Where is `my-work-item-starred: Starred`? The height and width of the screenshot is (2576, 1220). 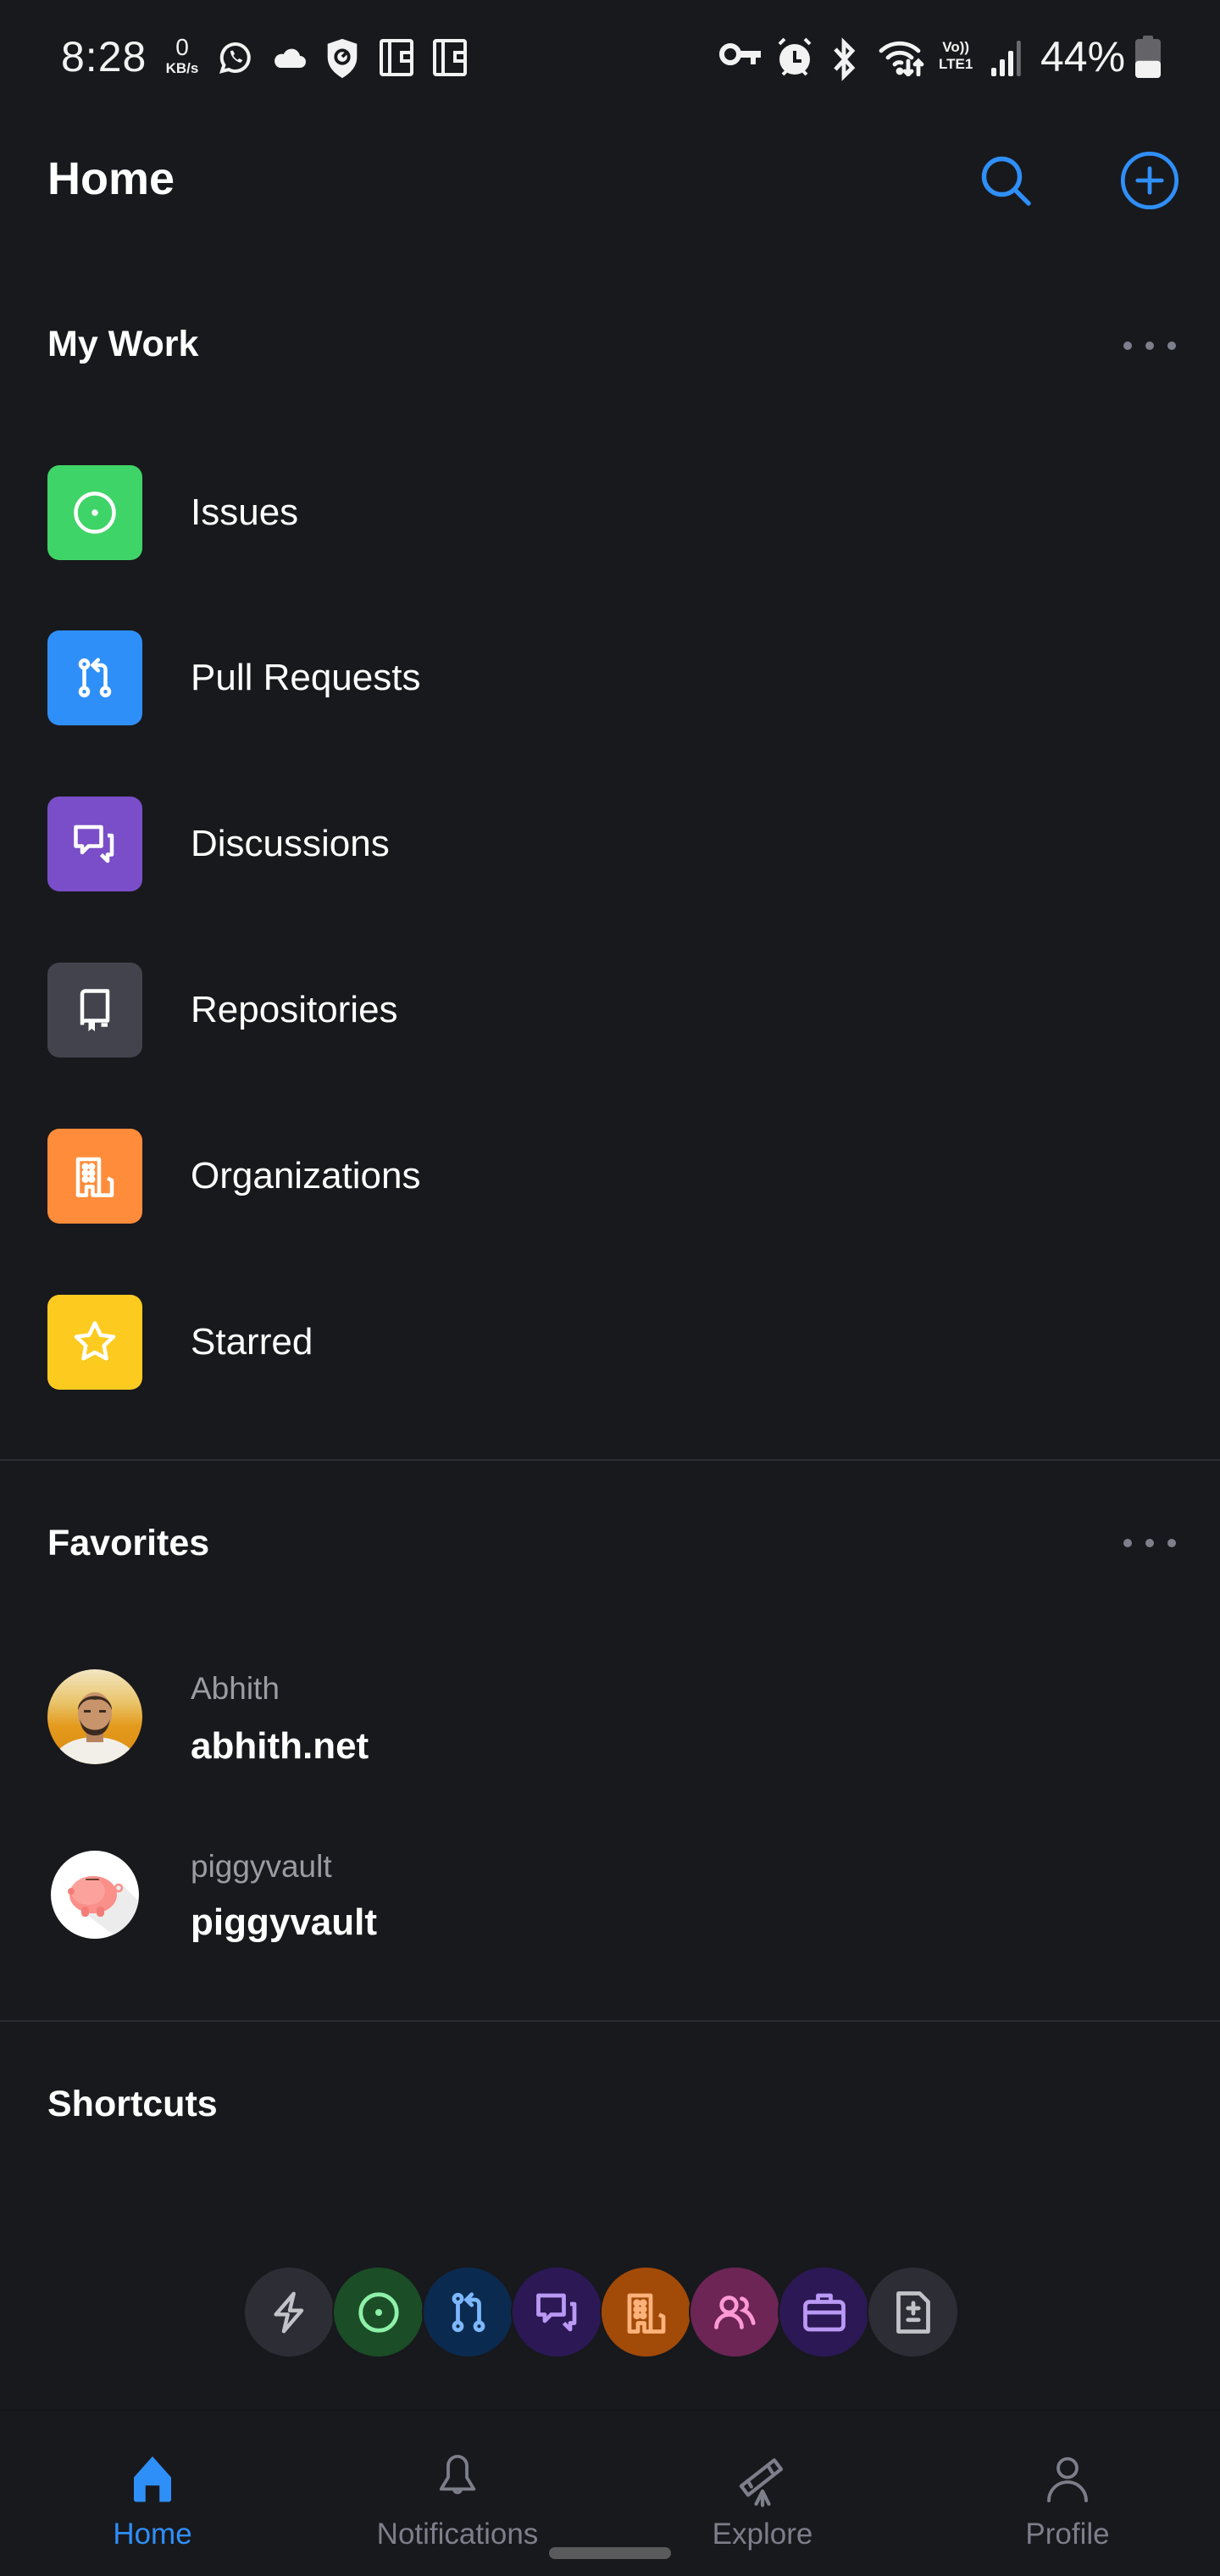 my-work-item-starred: Starred is located at coordinates (610, 1342).